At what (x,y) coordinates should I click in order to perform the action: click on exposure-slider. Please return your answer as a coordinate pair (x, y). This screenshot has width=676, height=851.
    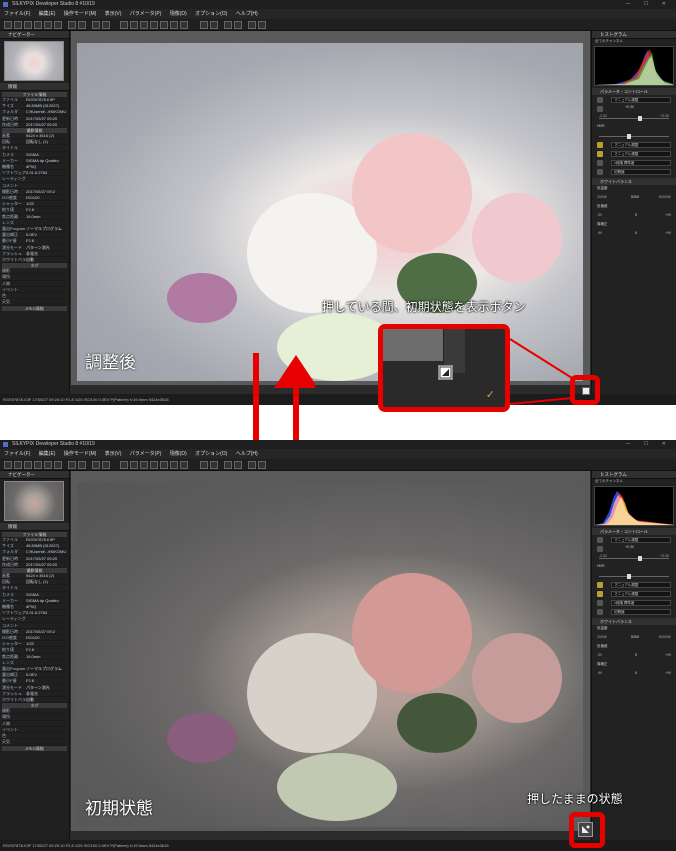
    Looking at the image, I should click on (634, 558).